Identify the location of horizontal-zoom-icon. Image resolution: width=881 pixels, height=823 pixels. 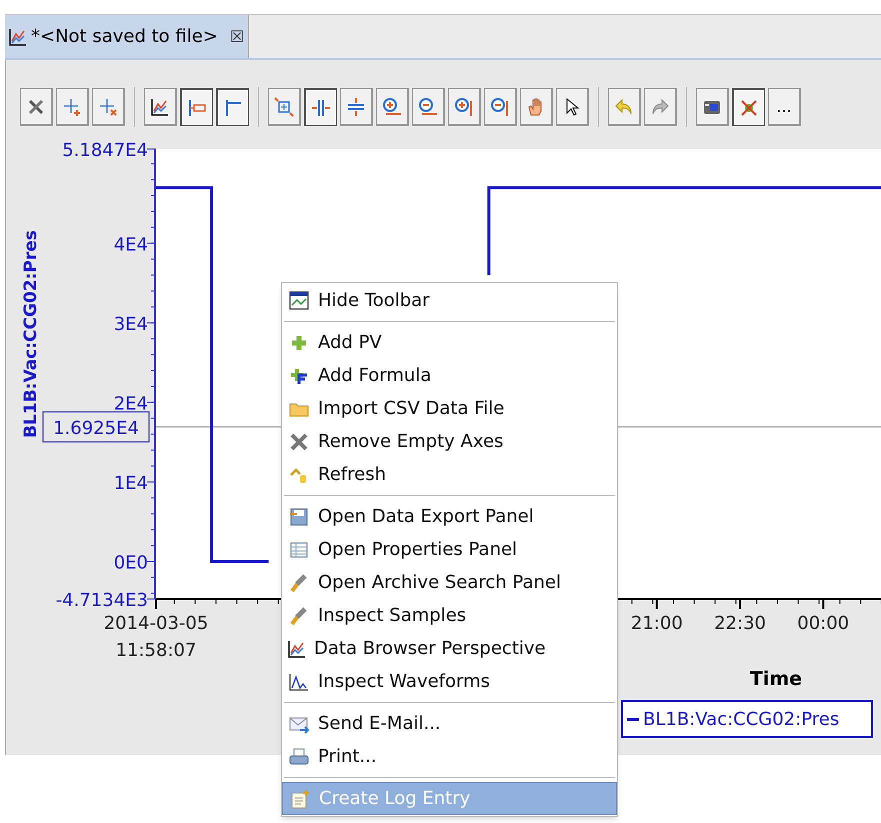
(321, 108).